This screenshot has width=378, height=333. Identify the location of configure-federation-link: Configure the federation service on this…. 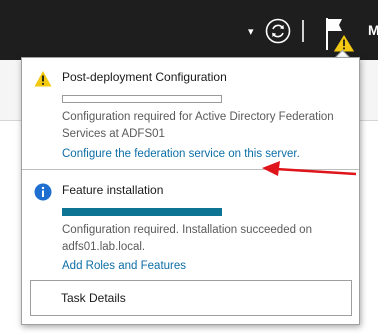
(181, 154).